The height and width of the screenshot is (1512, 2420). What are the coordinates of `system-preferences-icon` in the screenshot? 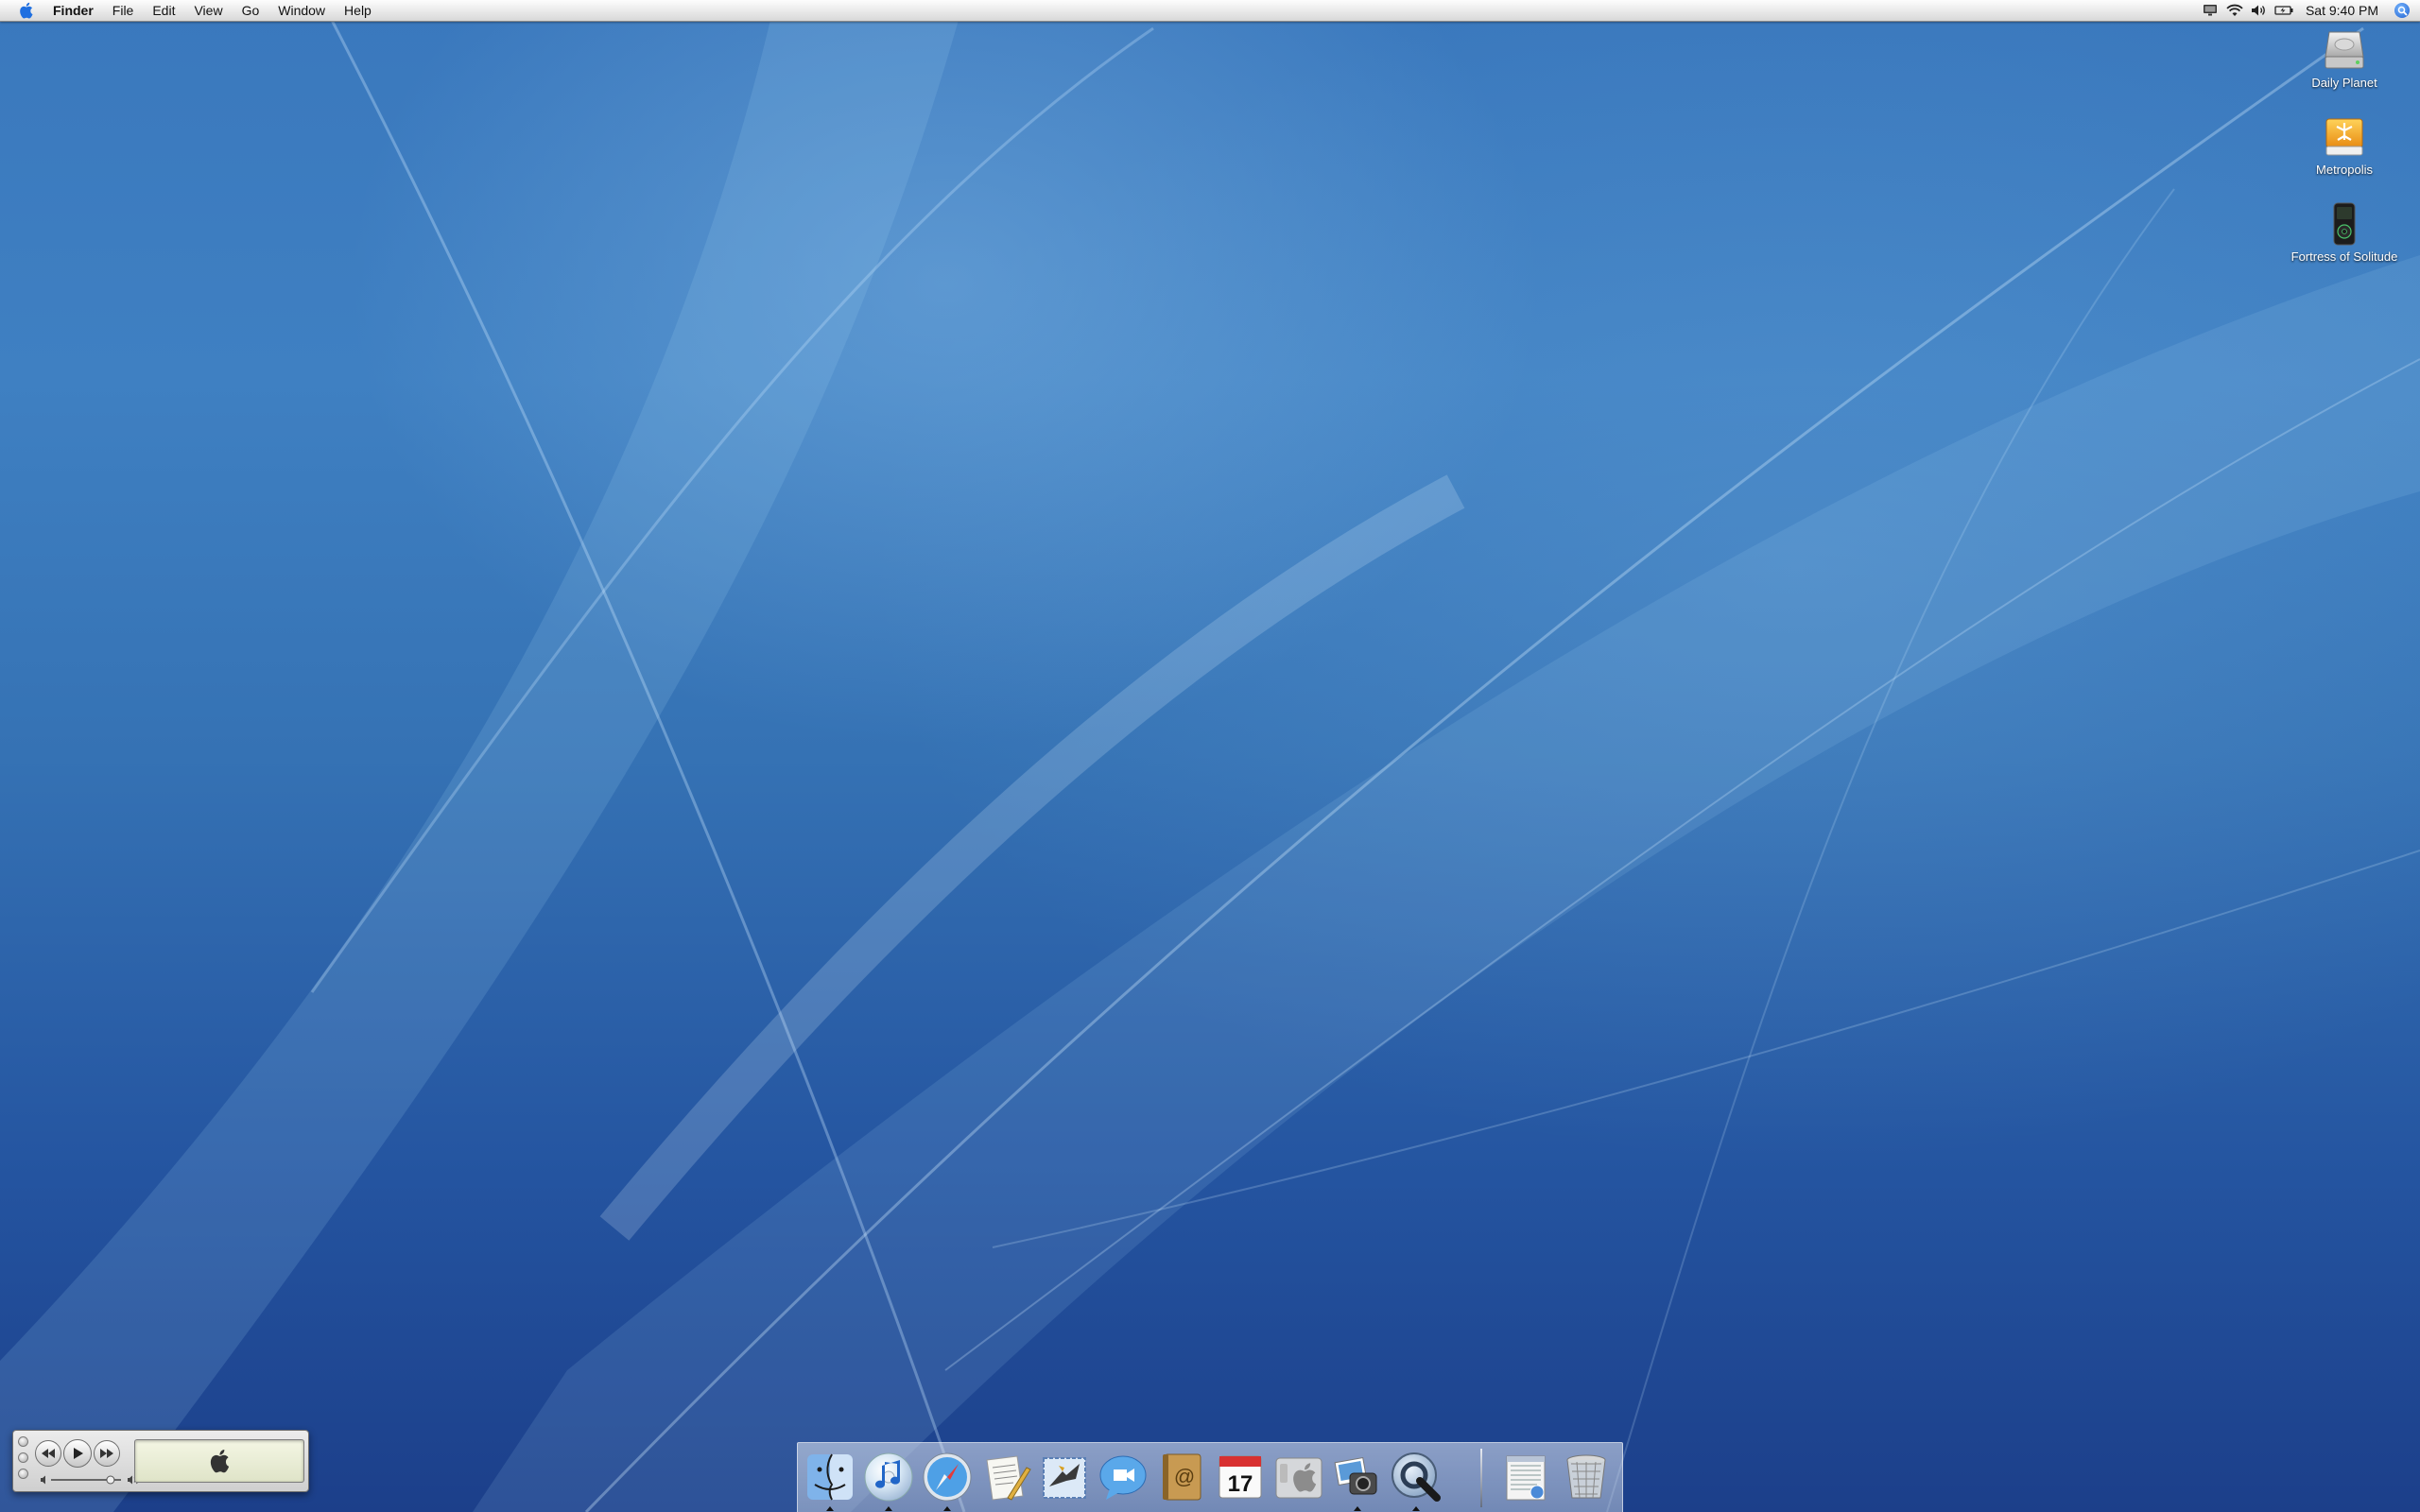 It's located at (1298, 1478).